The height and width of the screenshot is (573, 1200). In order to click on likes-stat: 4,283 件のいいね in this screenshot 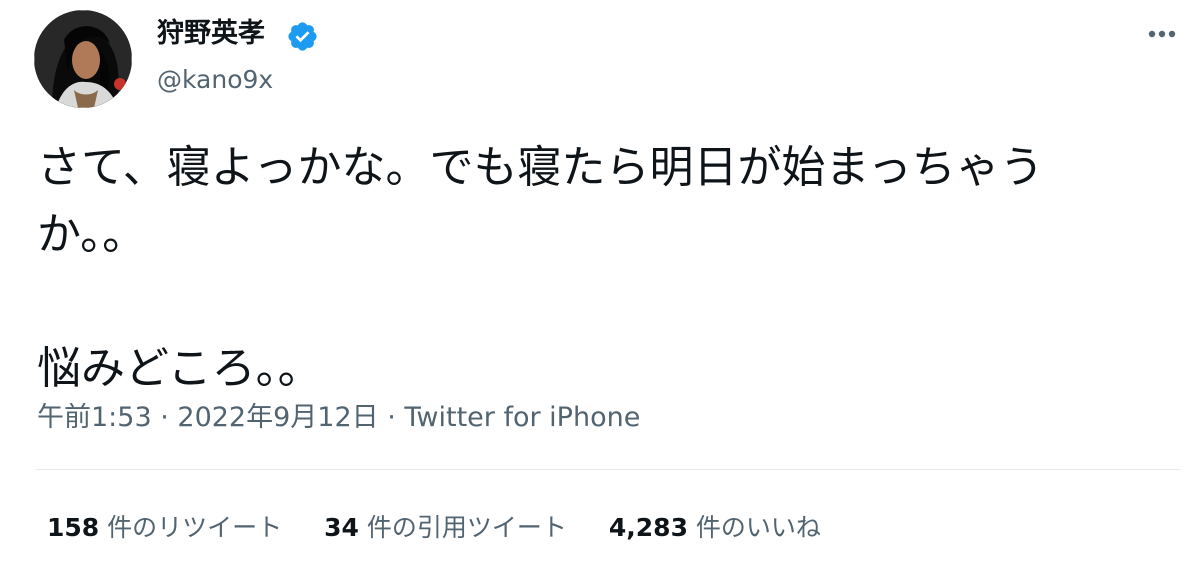, I will do `click(715, 528)`.